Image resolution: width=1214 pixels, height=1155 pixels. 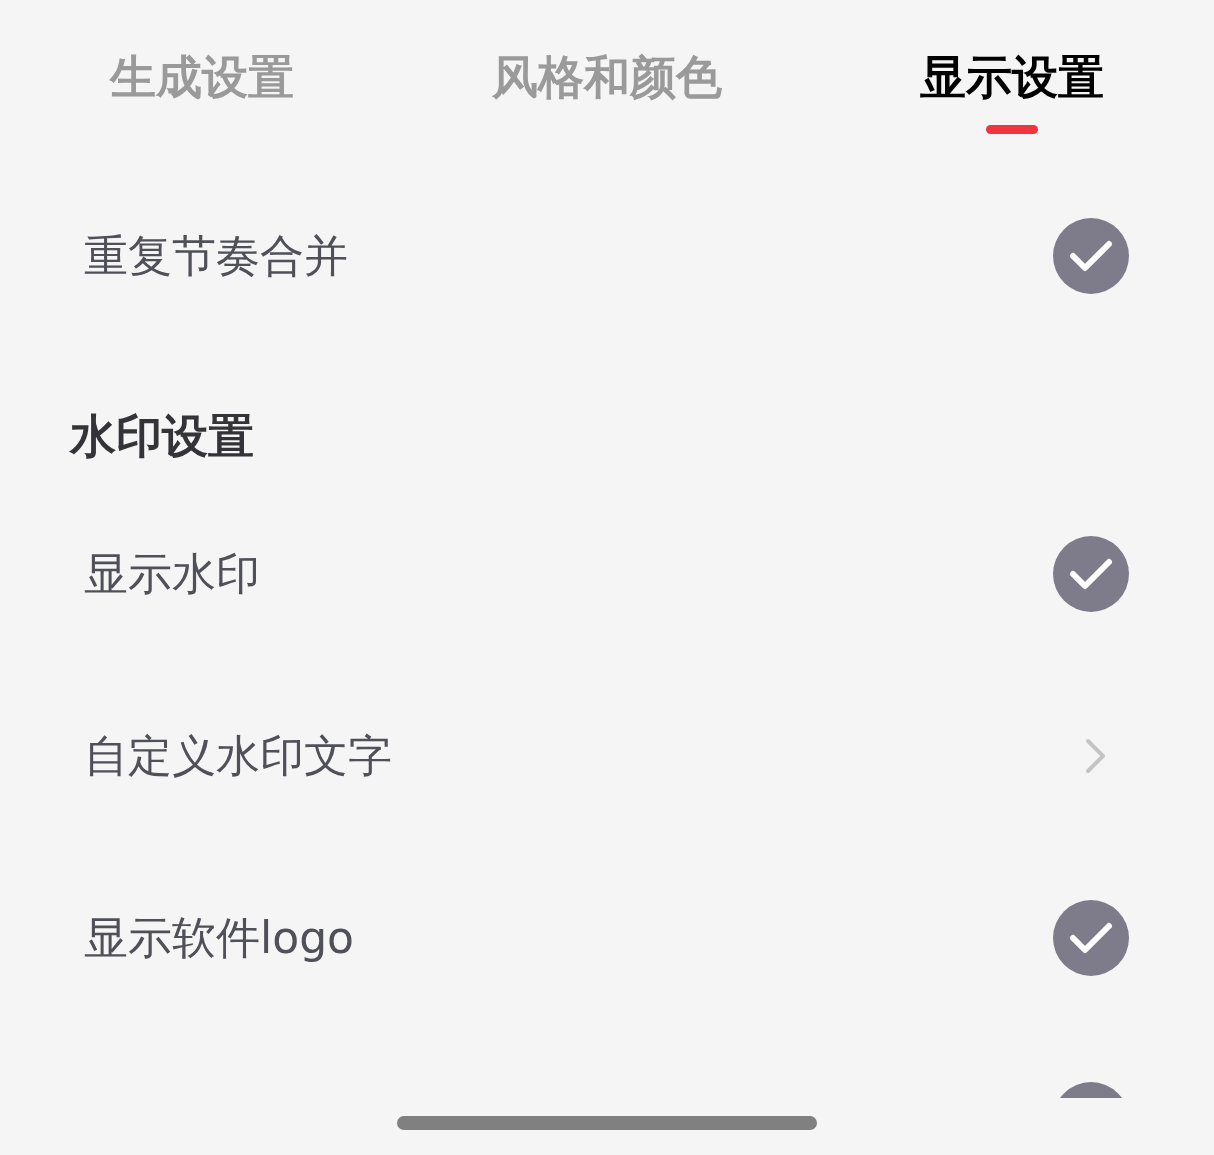 I want to click on tab: 生成设置, so click(x=202, y=77).